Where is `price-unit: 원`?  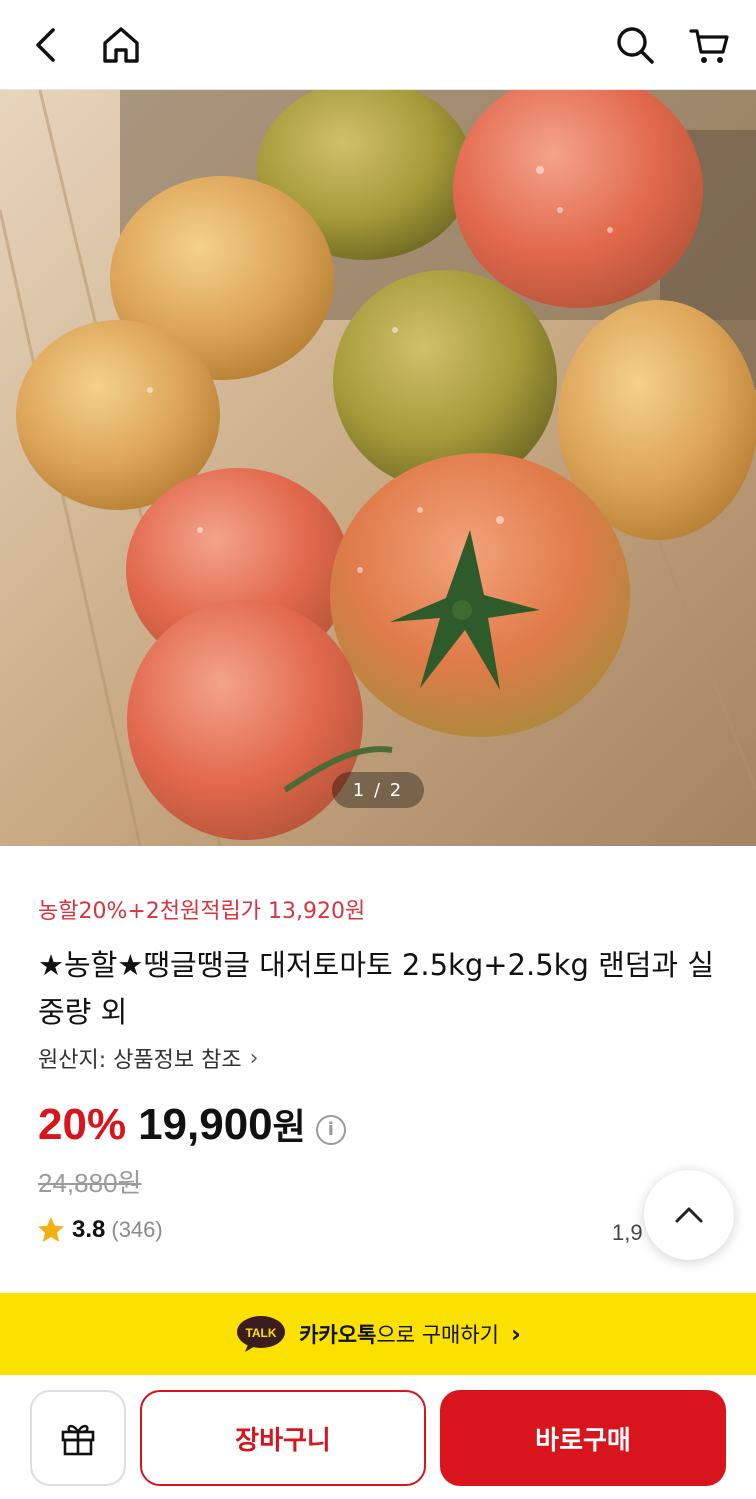
price-unit: 원 is located at coordinates (289, 1127).